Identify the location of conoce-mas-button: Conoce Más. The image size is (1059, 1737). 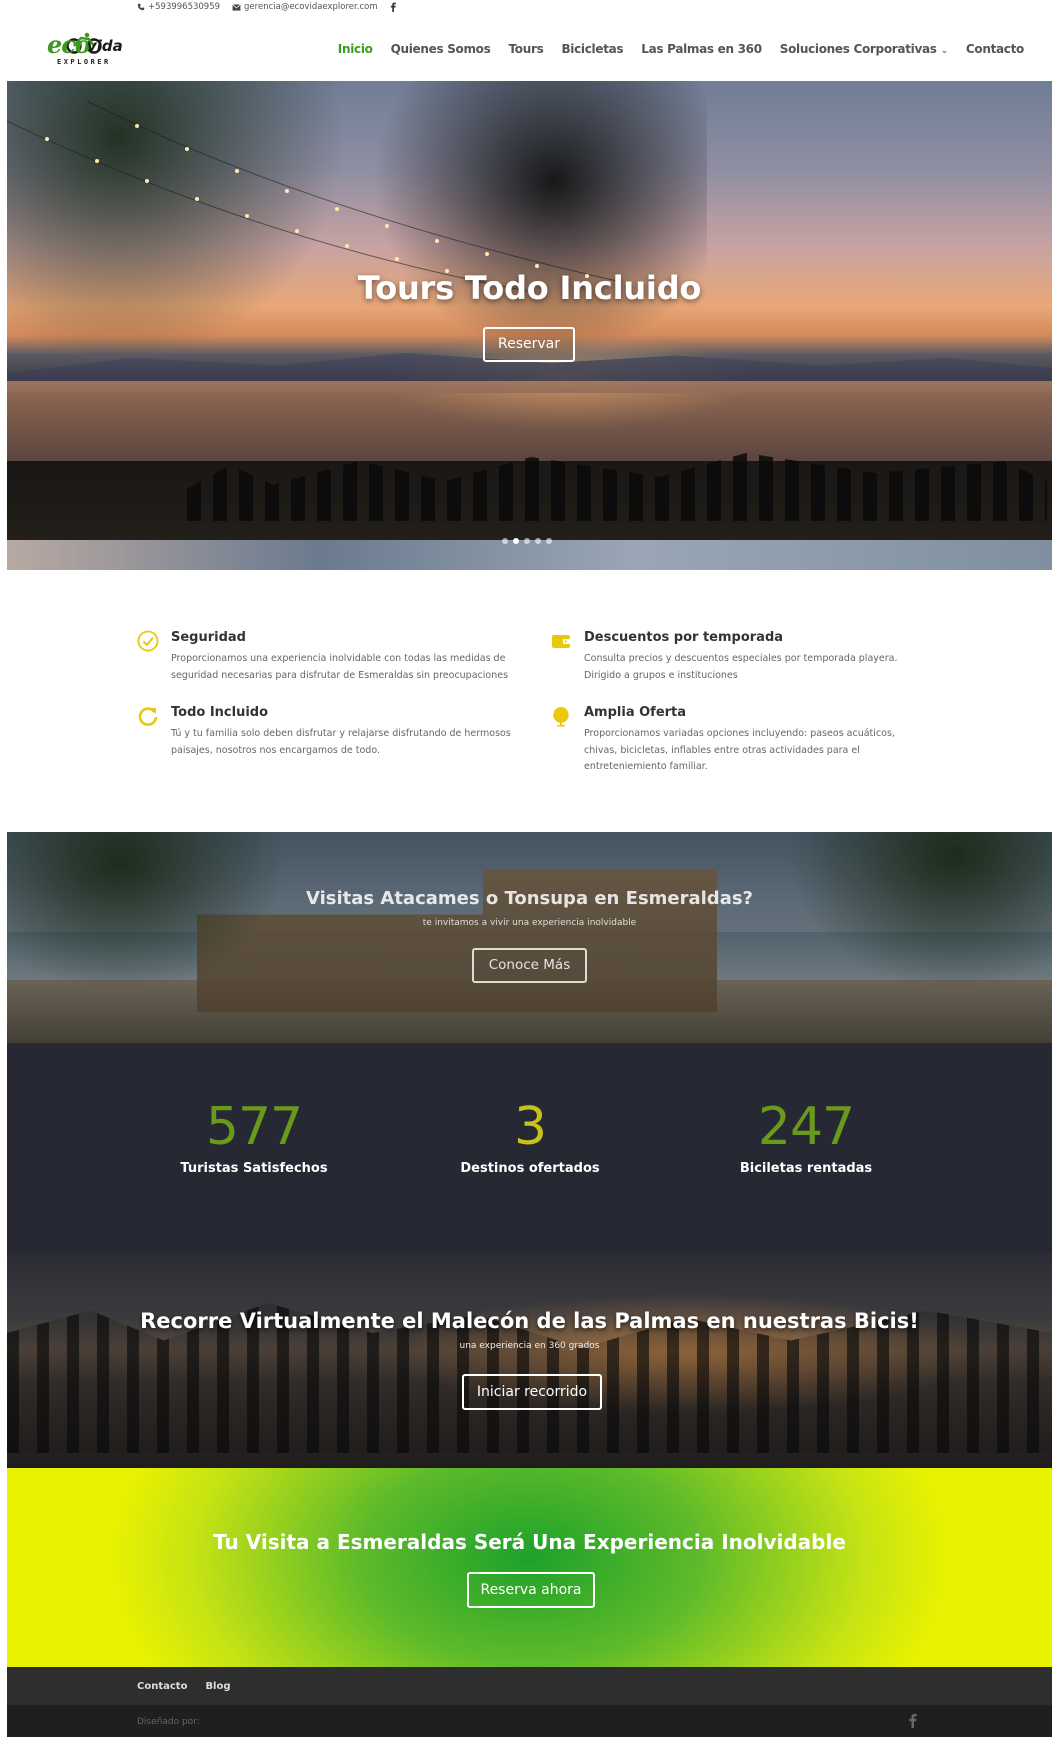
(529, 965).